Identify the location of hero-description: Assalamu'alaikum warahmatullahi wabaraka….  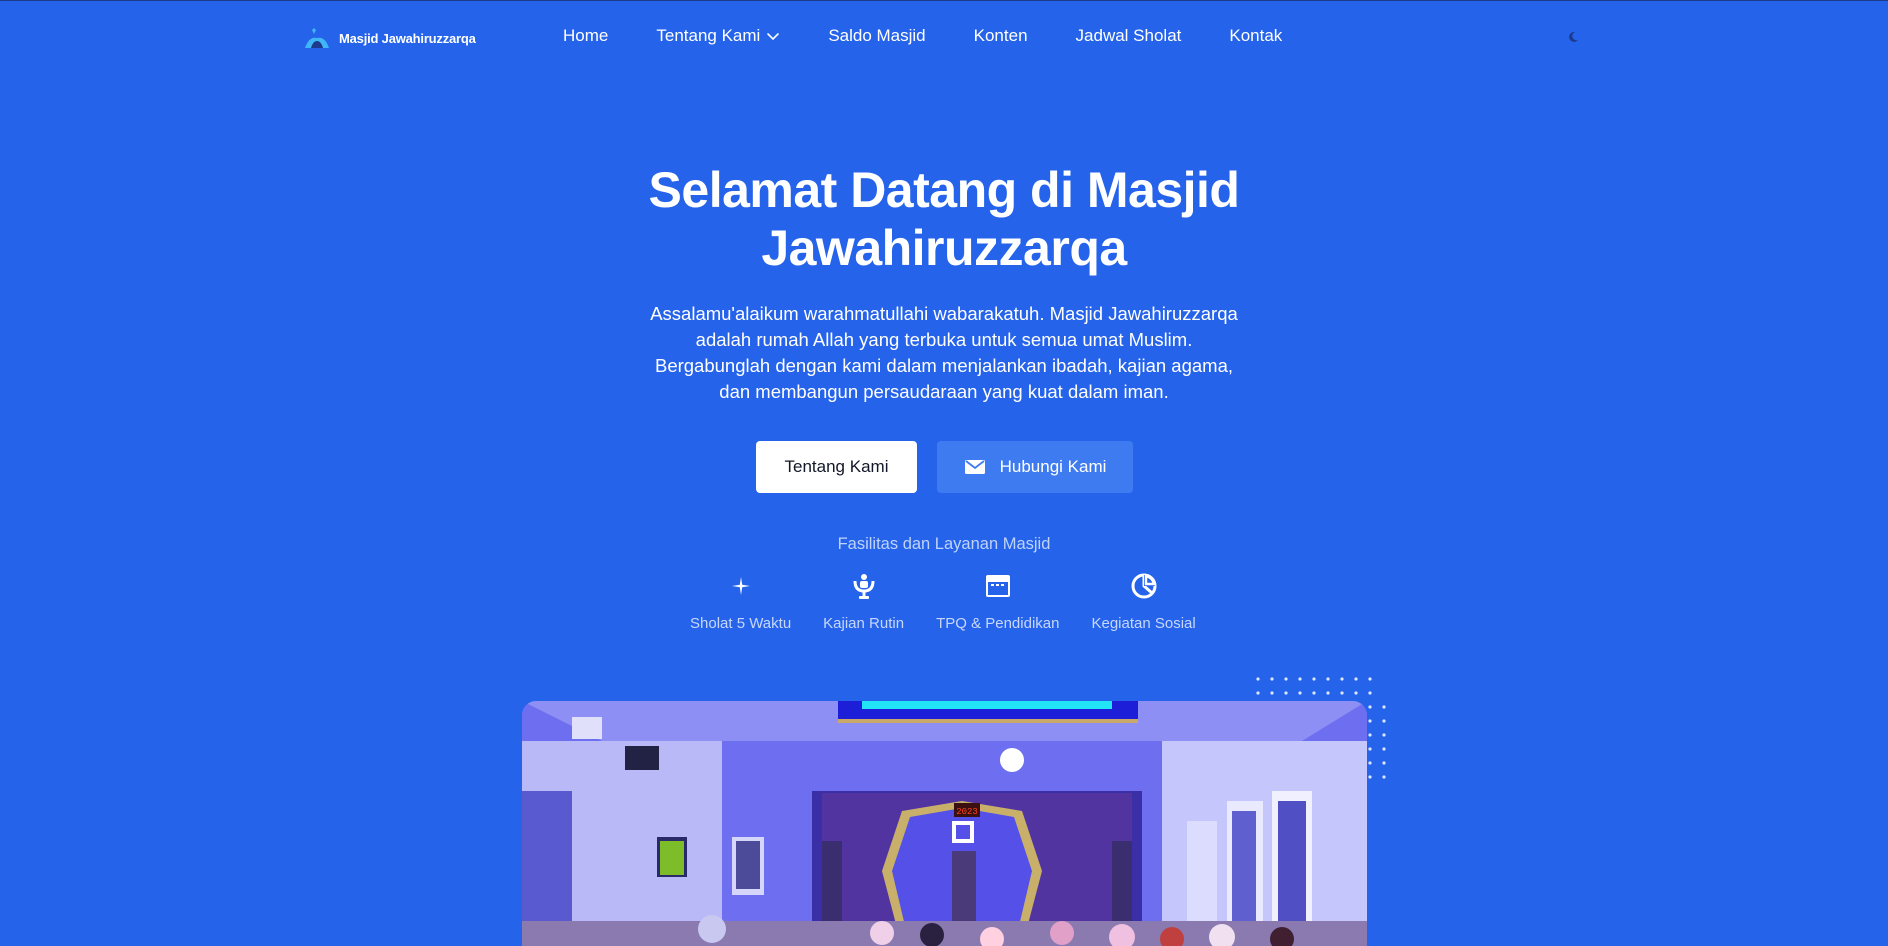
(944, 352).